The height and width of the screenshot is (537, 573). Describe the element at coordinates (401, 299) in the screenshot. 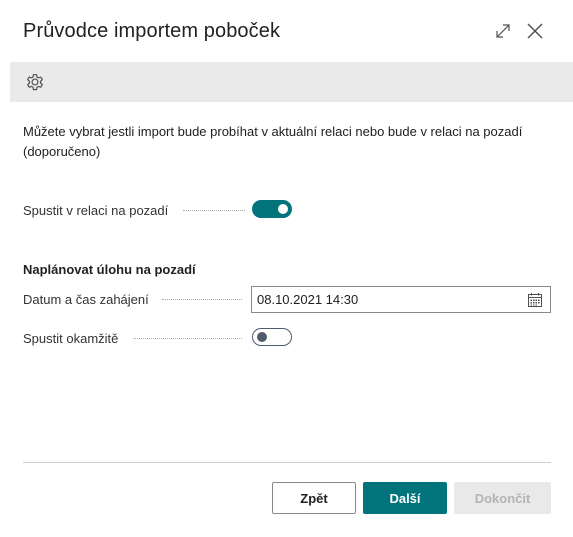

I see `start-datetime-field: 08.10.2021 14:30` at that location.